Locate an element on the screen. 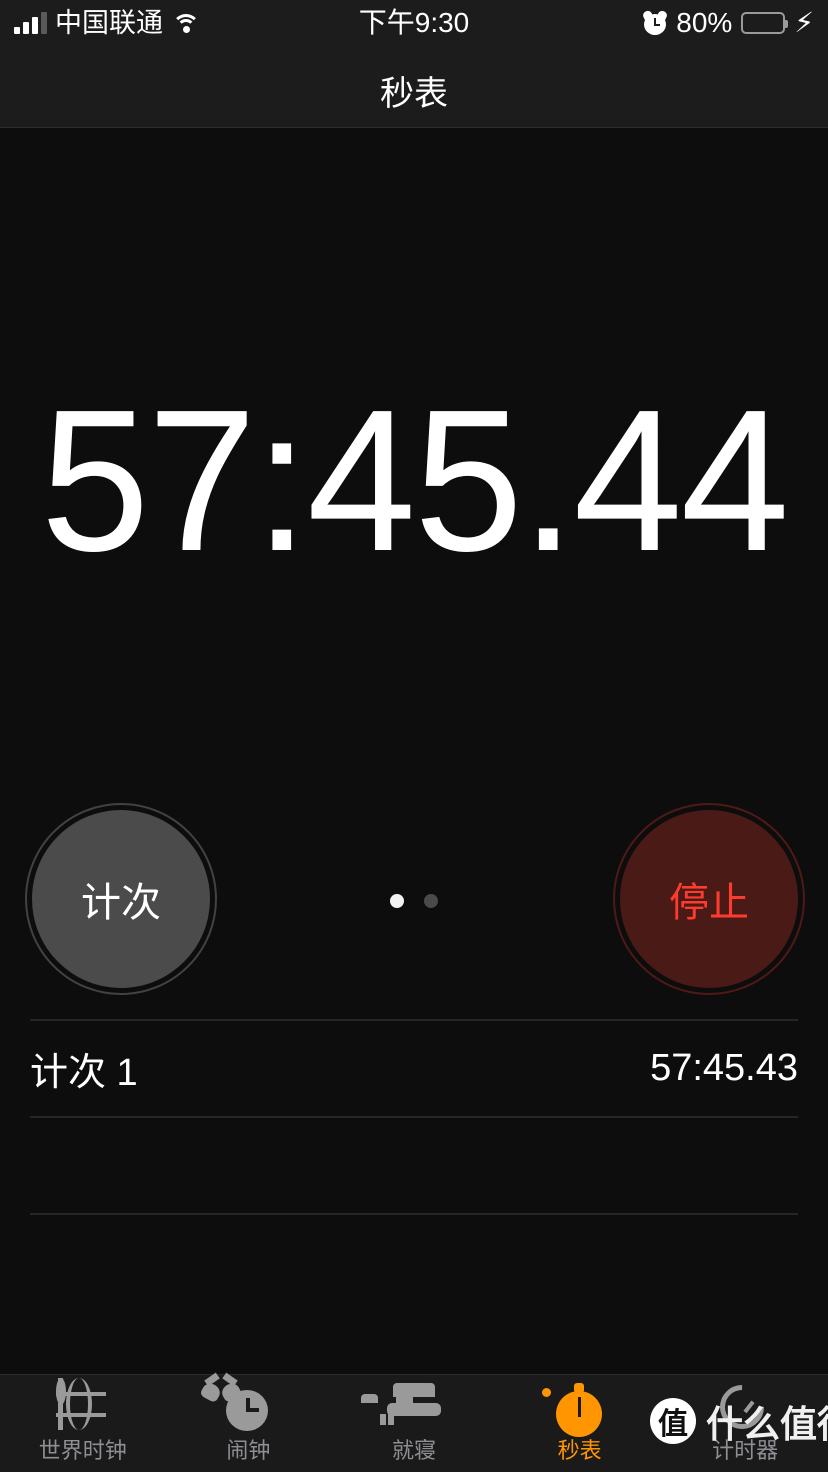 The image size is (828, 1472). status-bar-right: 80% ⚡ is located at coordinates (728, 23).